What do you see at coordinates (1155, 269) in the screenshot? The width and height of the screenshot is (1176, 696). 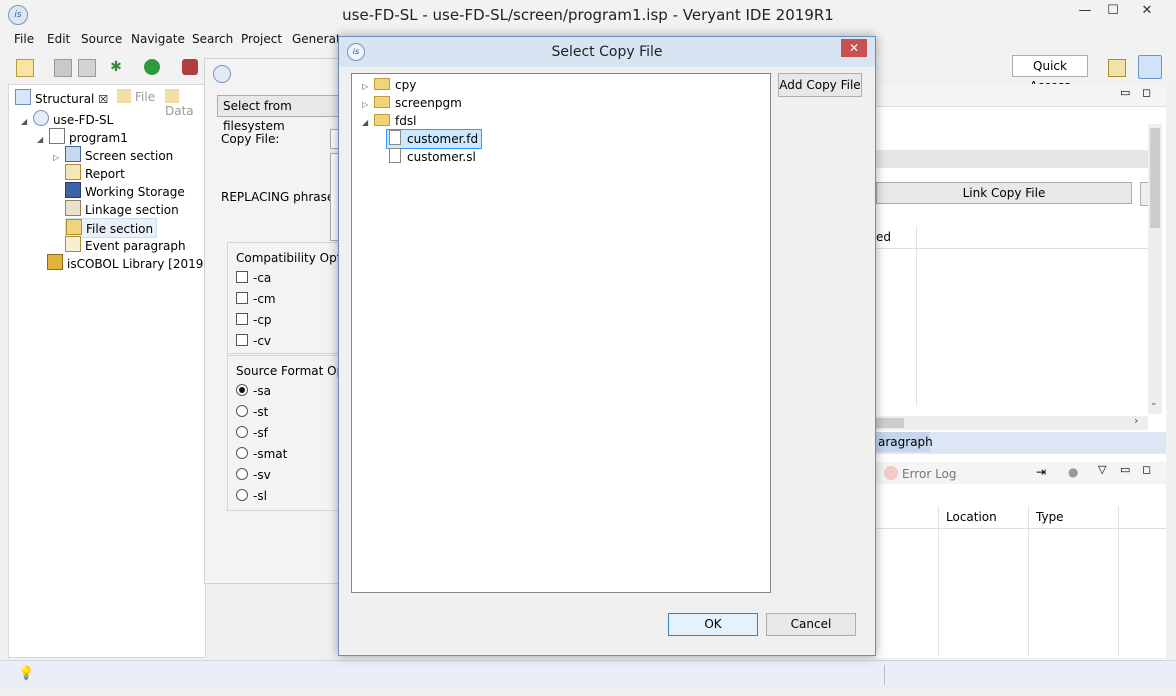 I see `vertical-scrollbar: ⌄` at bounding box center [1155, 269].